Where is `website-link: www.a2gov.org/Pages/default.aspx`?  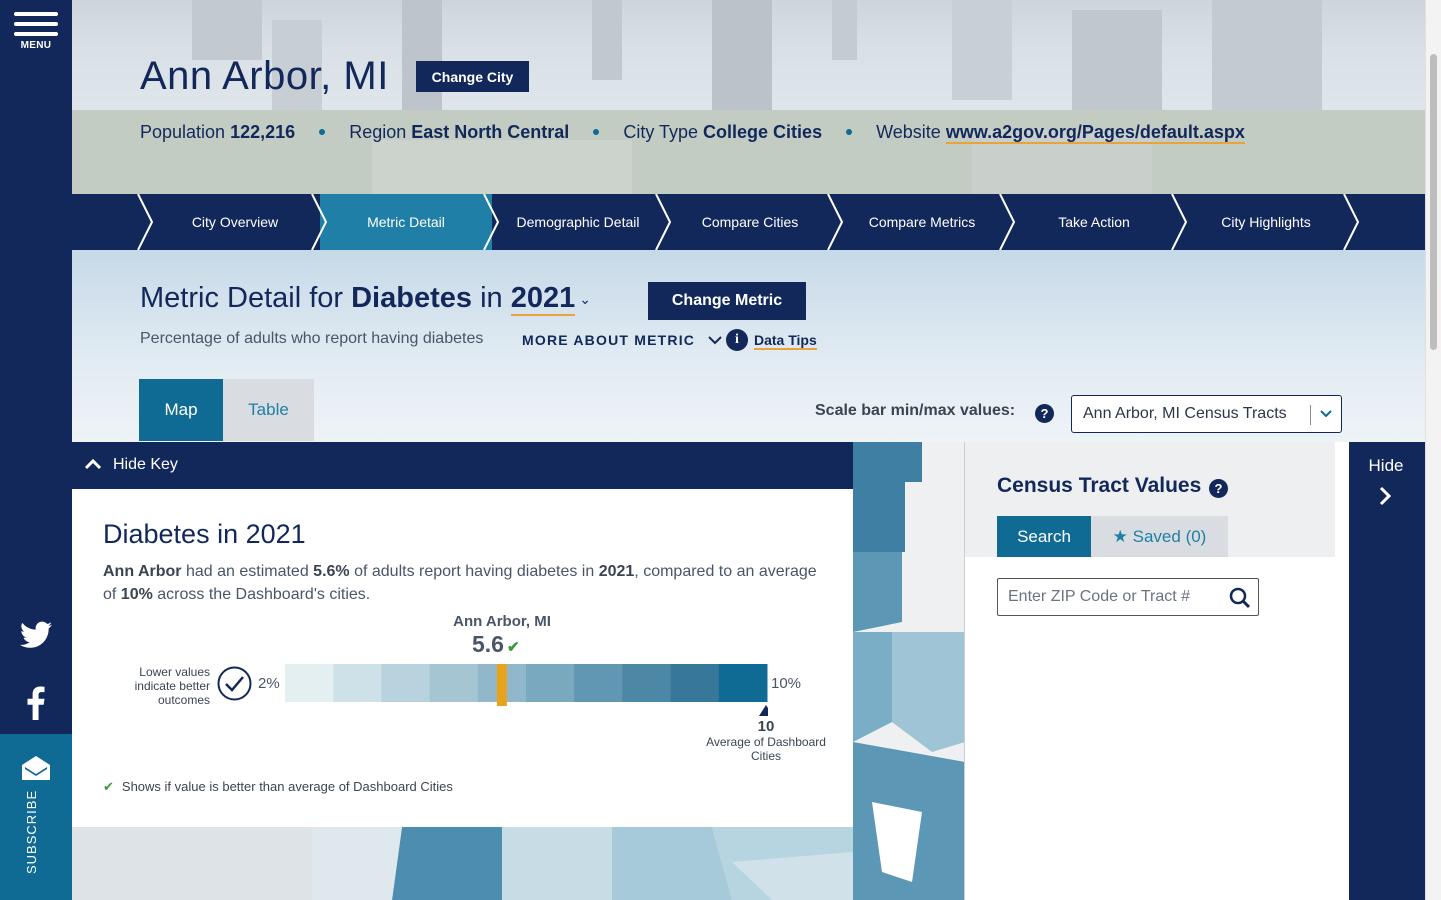 website-link: www.a2gov.org/Pages/default.aspx is located at coordinates (1095, 133).